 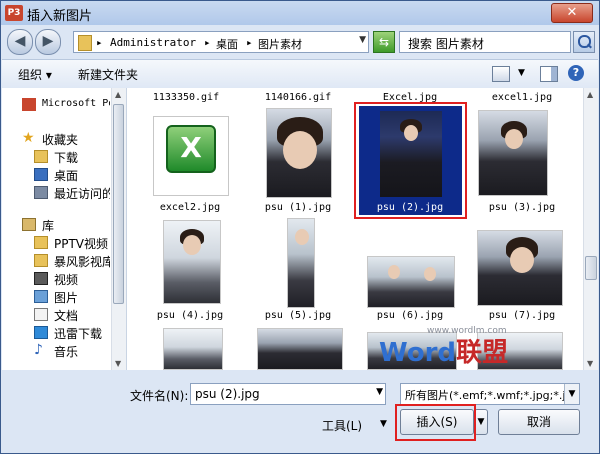 What do you see at coordinates (444, 353) in the screenshot?
I see `watermark-logo: Word联盟` at bounding box center [444, 353].